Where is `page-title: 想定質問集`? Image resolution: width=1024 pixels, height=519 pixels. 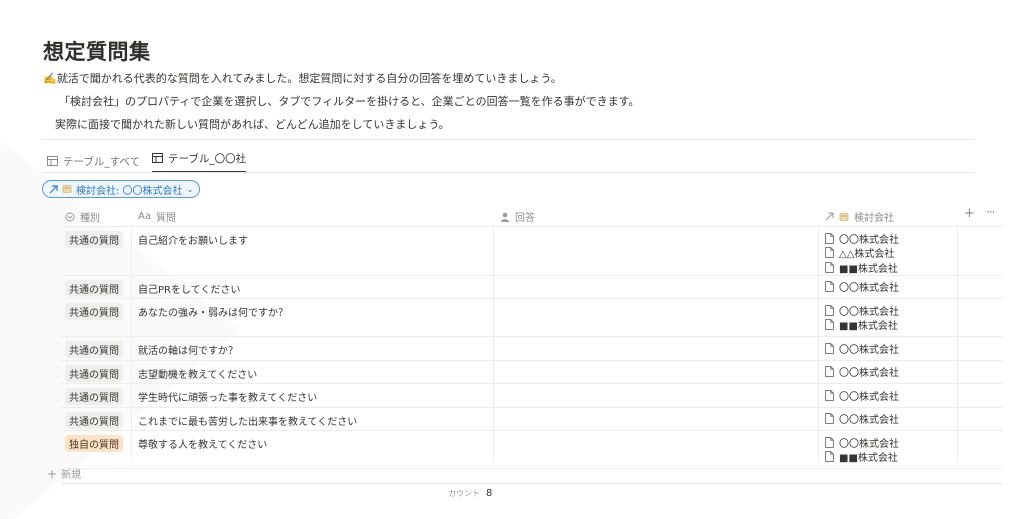
page-title: 想定質問集 is located at coordinates (97, 52).